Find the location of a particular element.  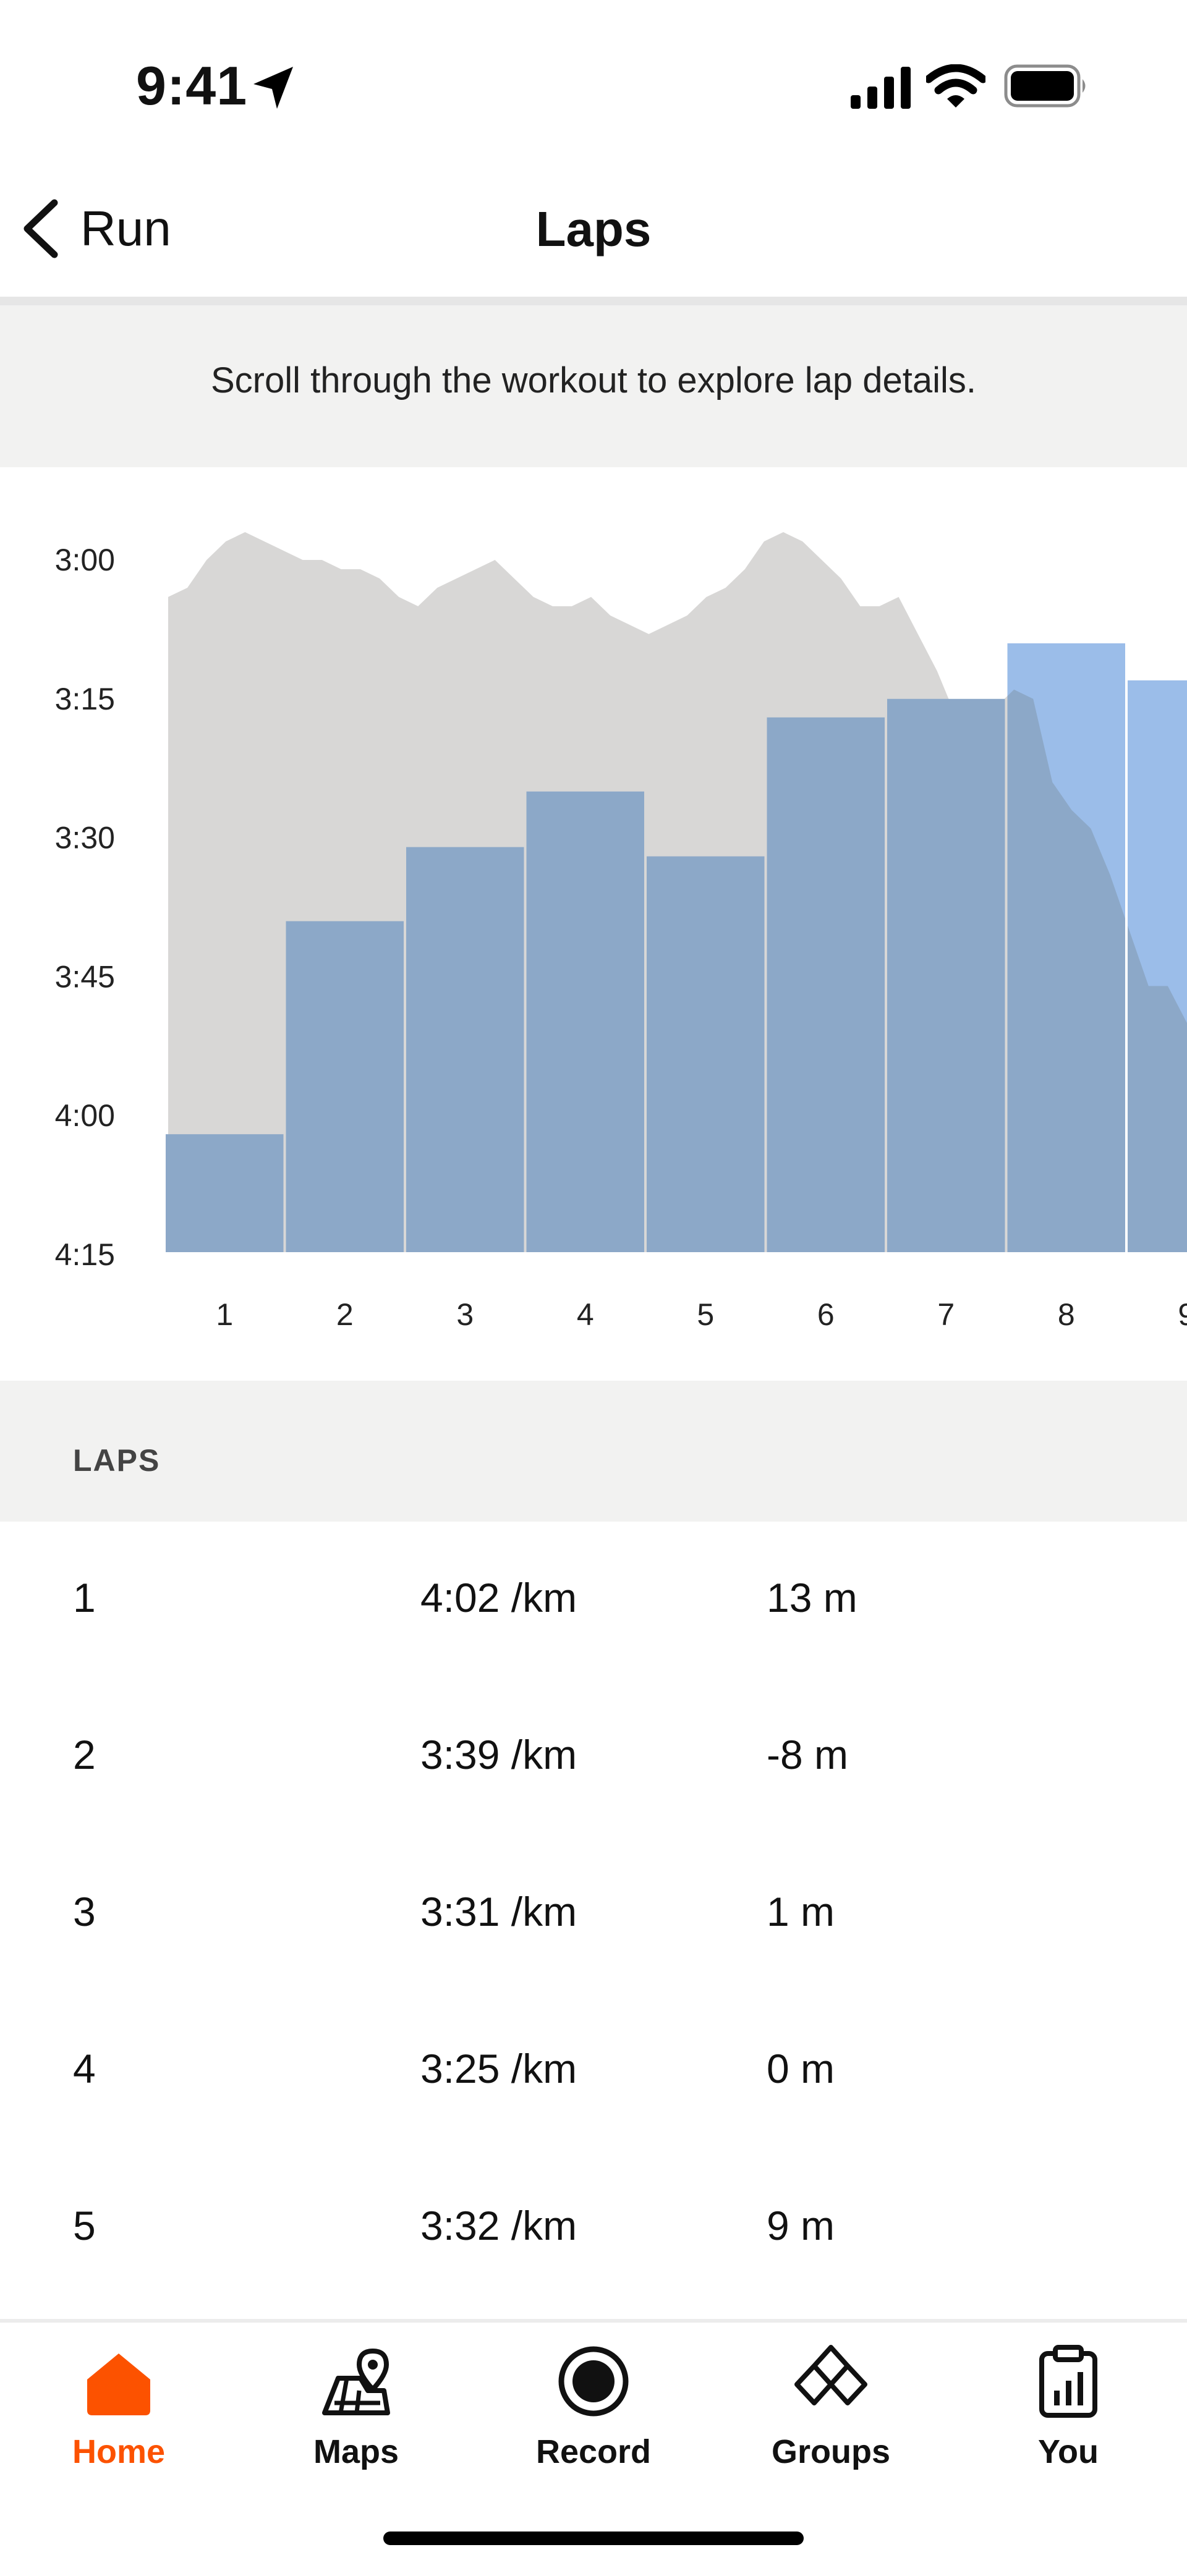

lap-pace: 3:31 /km is located at coordinates (499, 1911).